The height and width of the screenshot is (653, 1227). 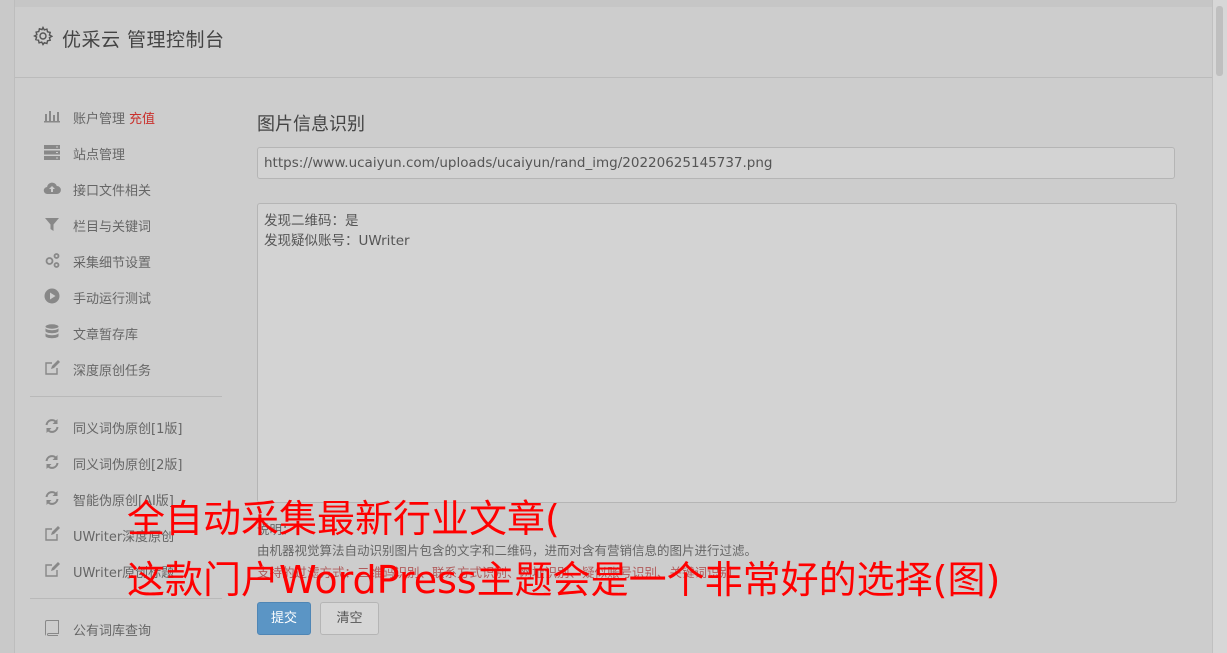 What do you see at coordinates (112, 227) in the screenshot?
I see `sidebar-item-label: 栏目与关键词` at bounding box center [112, 227].